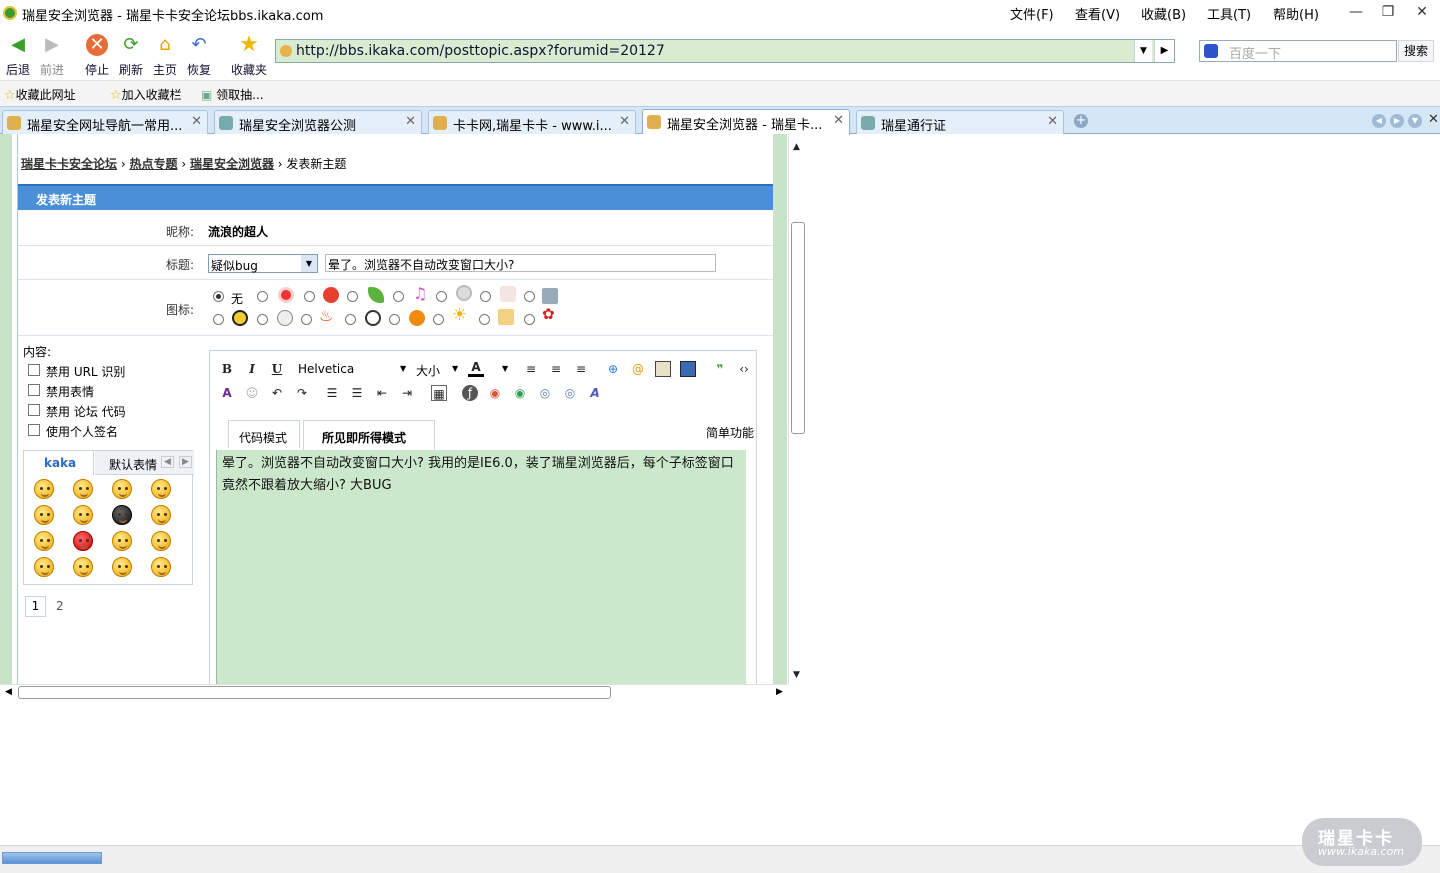  What do you see at coordinates (369, 435) in the screenshot?
I see `tab-wysiwyg-mode: 所见即所得模式` at bounding box center [369, 435].